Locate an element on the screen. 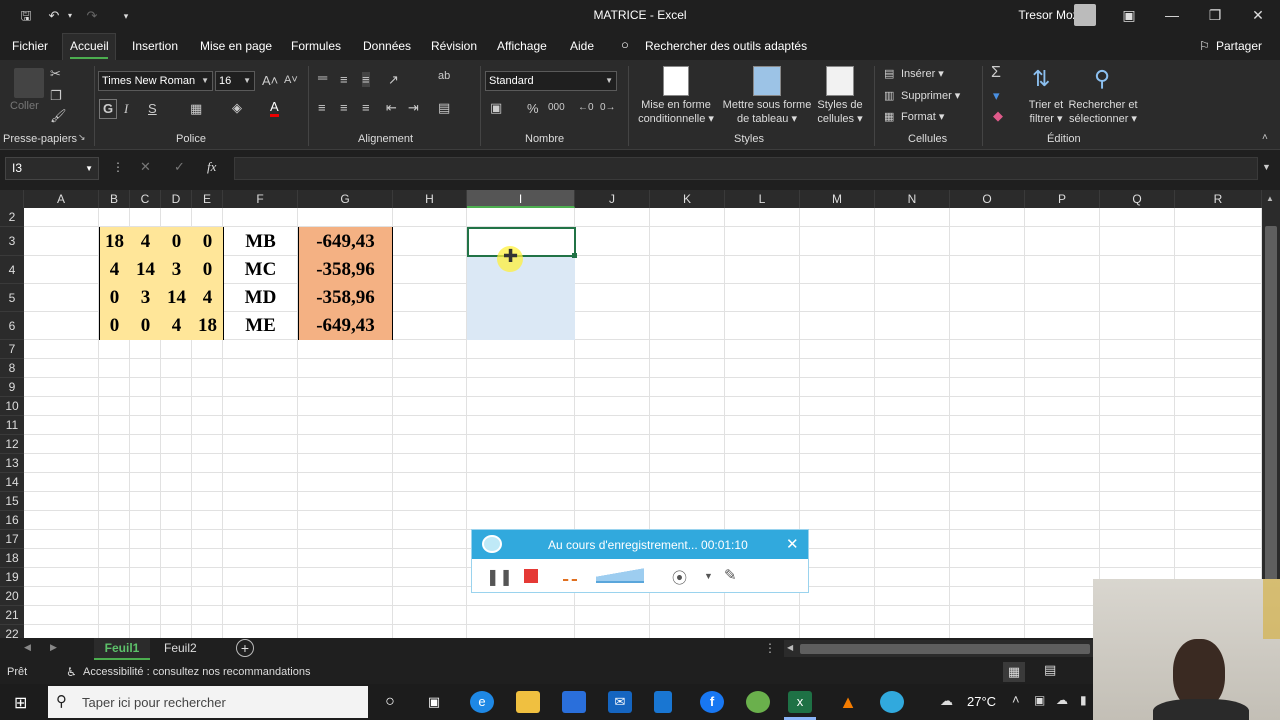 Image resolution: width=1280 pixels, height=720 pixels. user-avatar is located at coordinates (1085, 15).